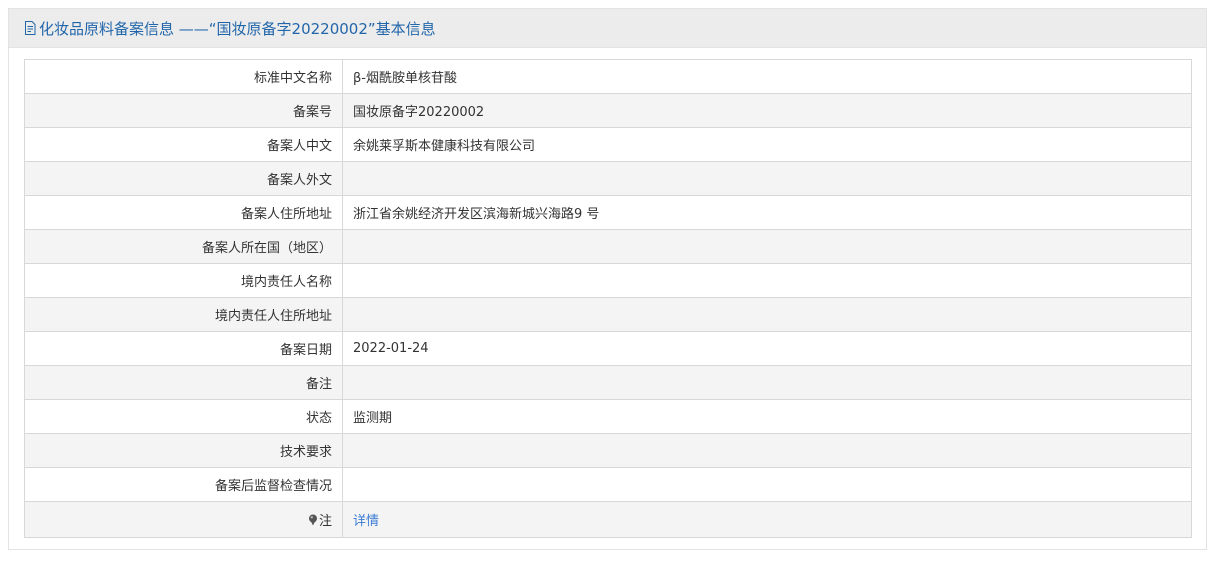 The height and width of the screenshot is (563, 1213). I want to click on table-row: 备案人所在国（地区）, so click(608, 246).